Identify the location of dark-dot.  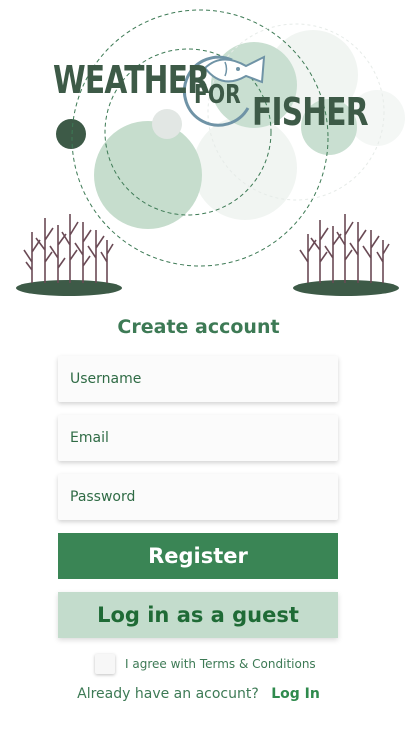
(71, 134).